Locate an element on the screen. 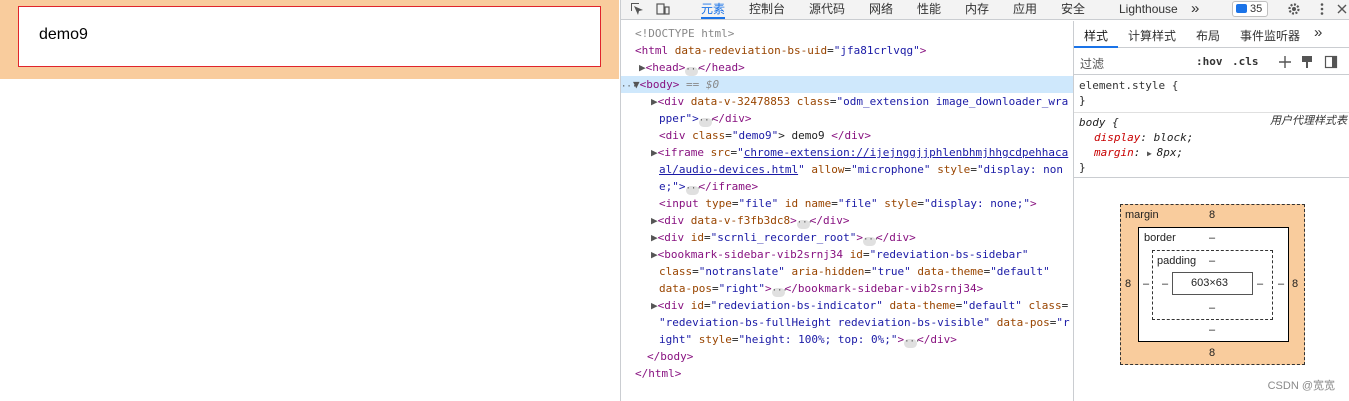 The width and height of the screenshot is (1349, 401). close-icon is located at coordinates (1342, 9).